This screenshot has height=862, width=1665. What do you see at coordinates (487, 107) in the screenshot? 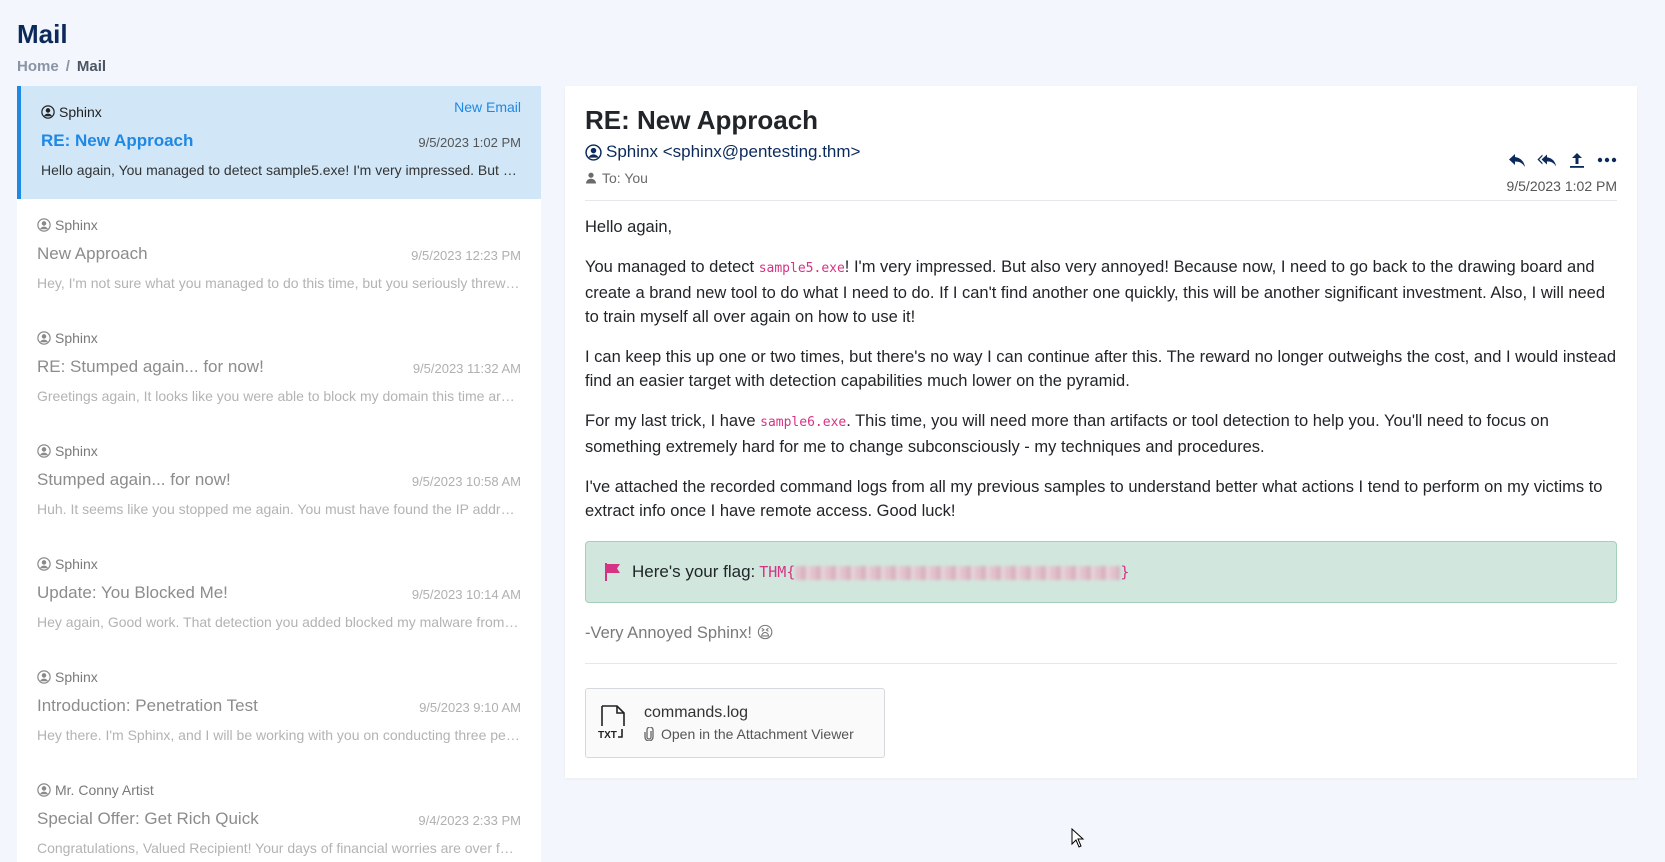
I see `new-email-button: New Email` at bounding box center [487, 107].